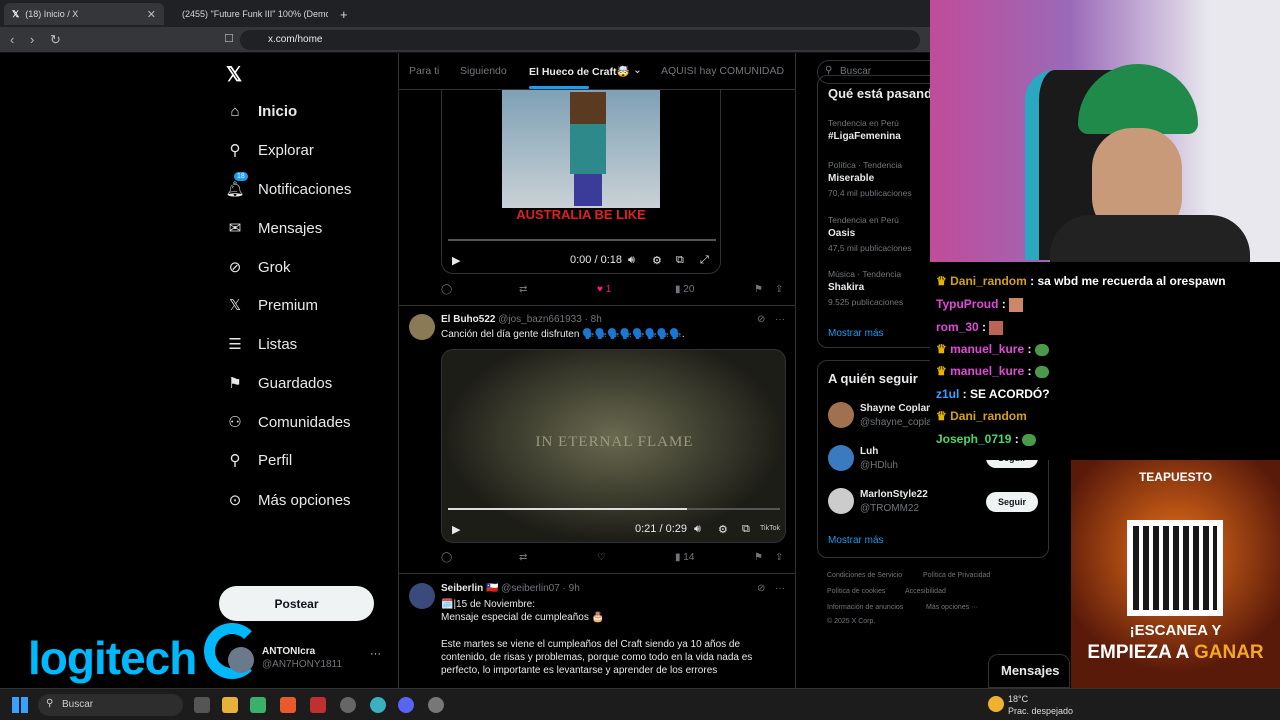  What do you see at coordinates (234, 74) in the screenshot?
I see `x-logo-icon: 𝕏` at bounding box center [234, 74].